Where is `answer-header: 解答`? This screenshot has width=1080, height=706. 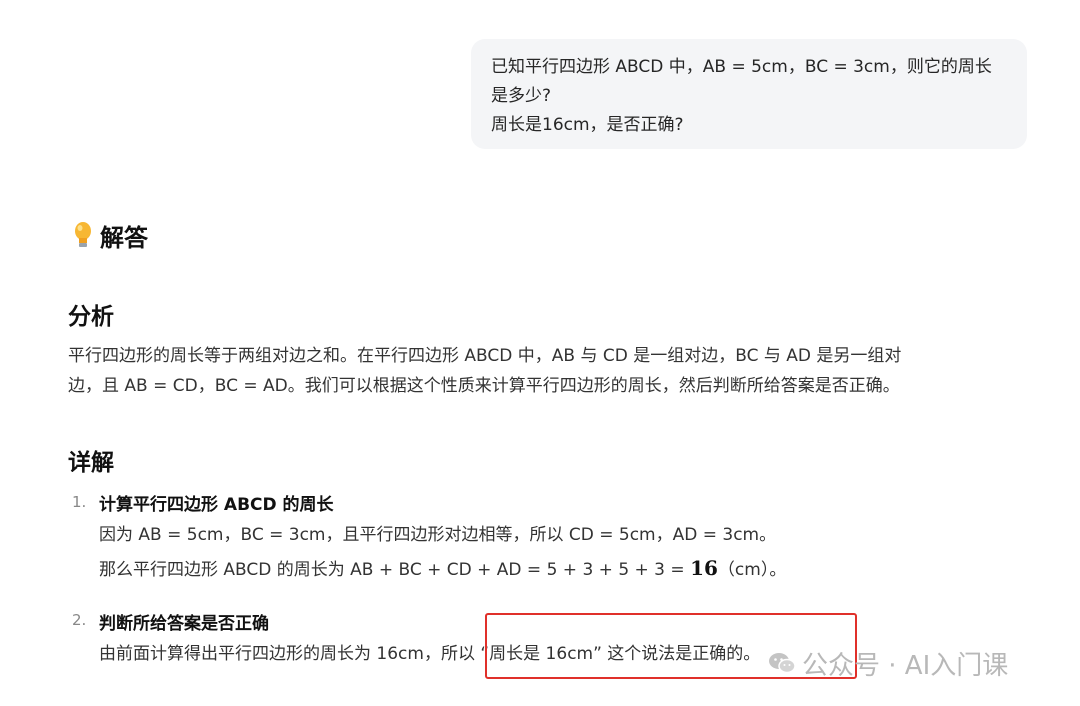
answer-header: 解答 is located at coordinates (110, 235).